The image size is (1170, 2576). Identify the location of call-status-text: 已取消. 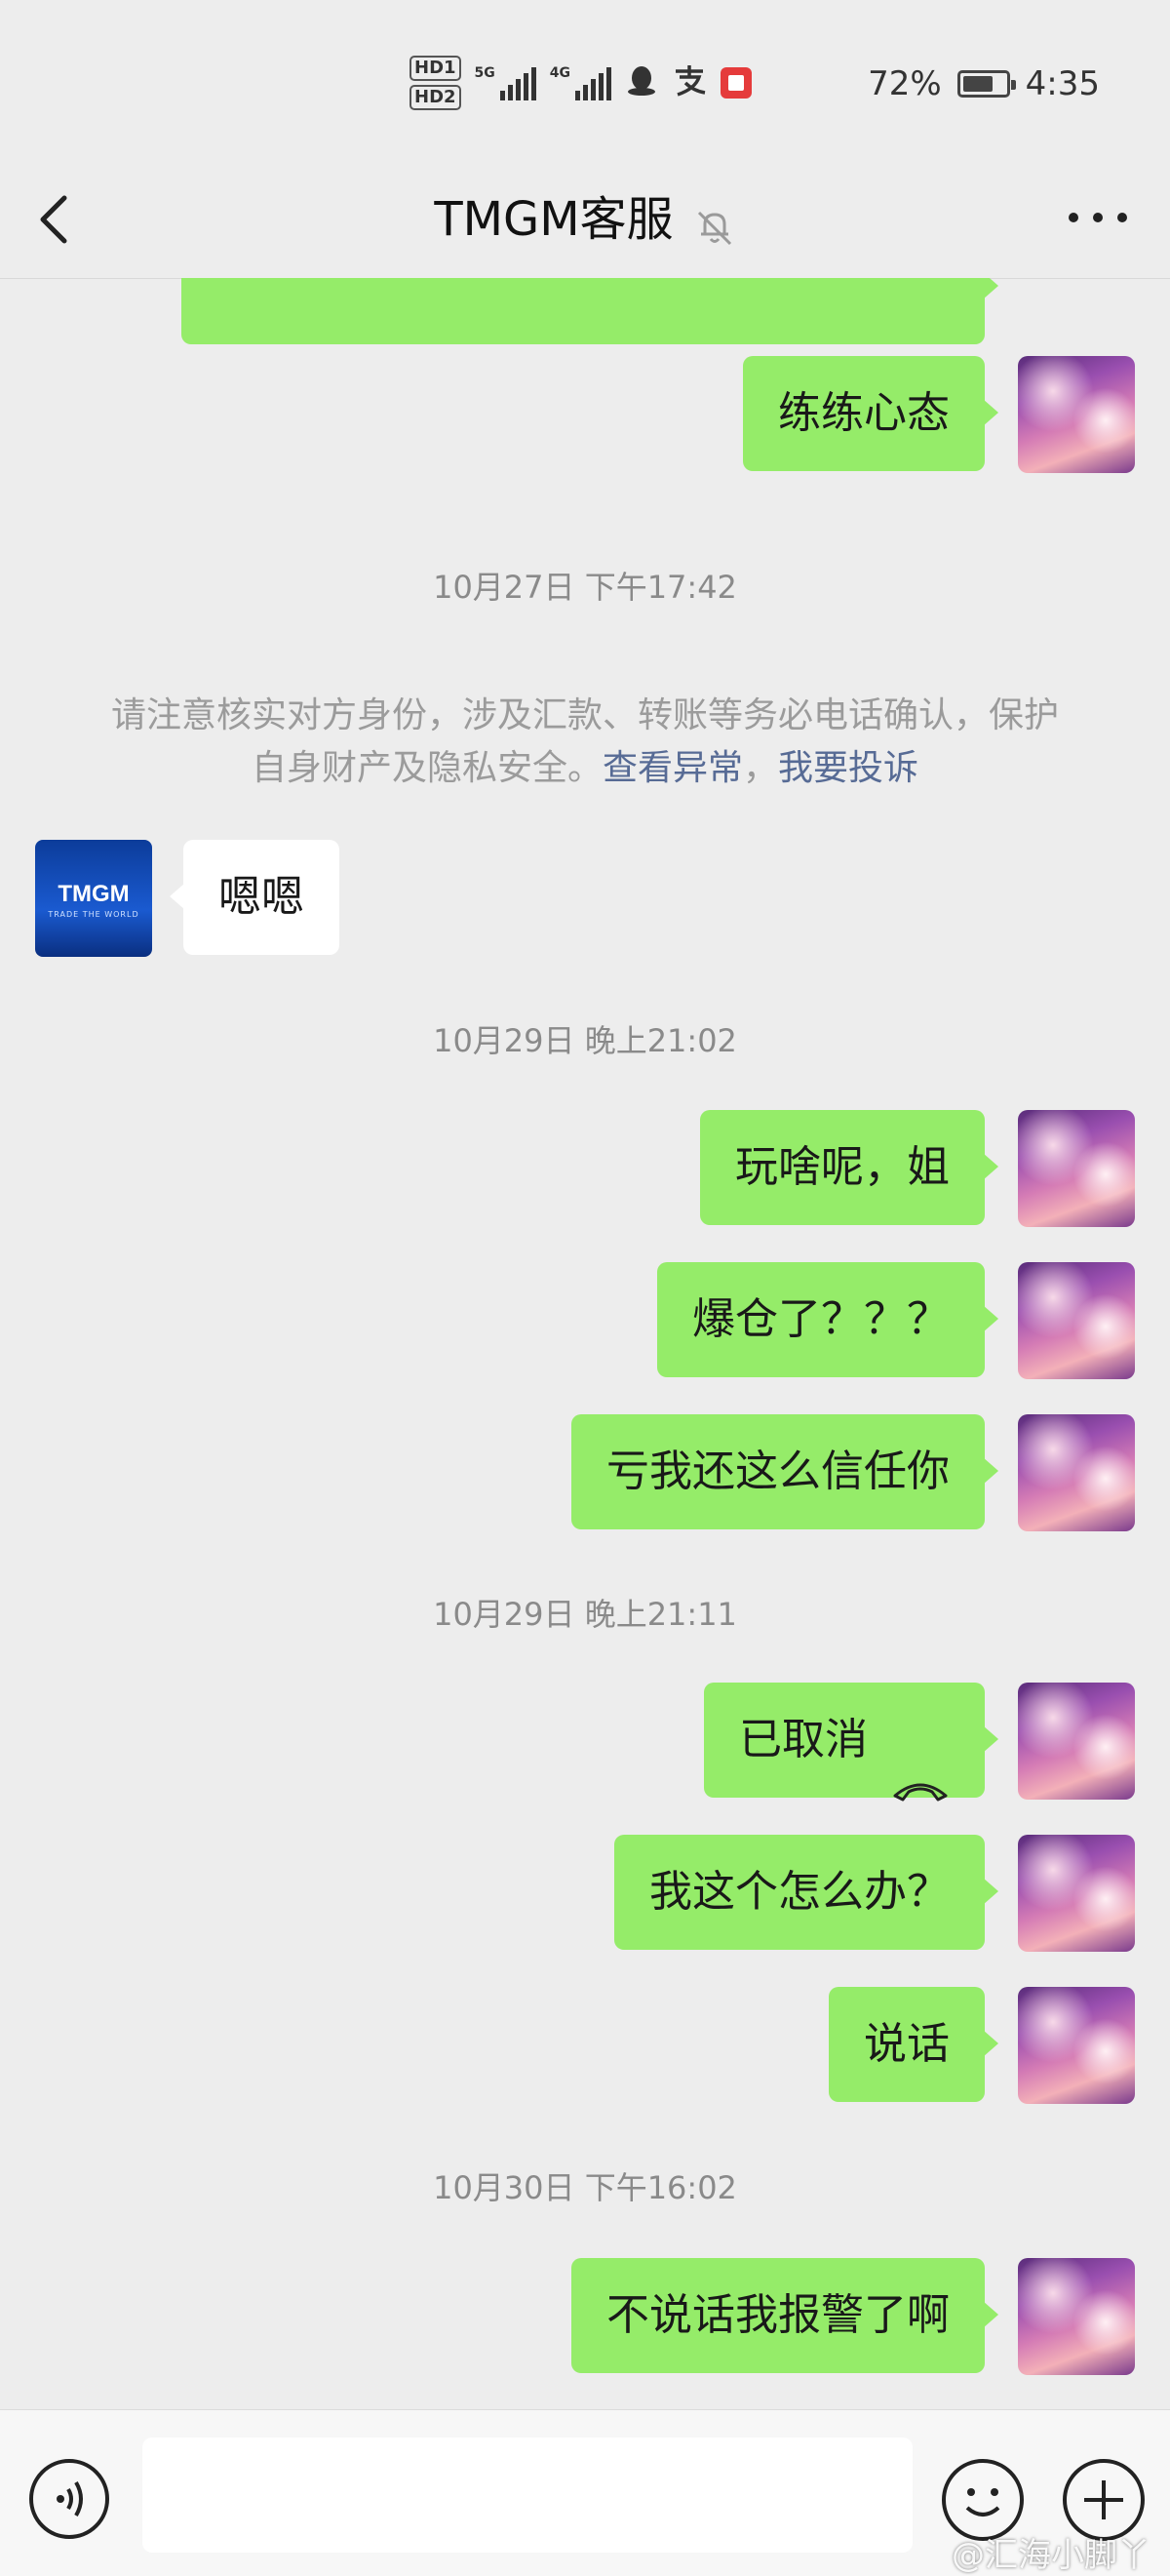
(803, 1739).